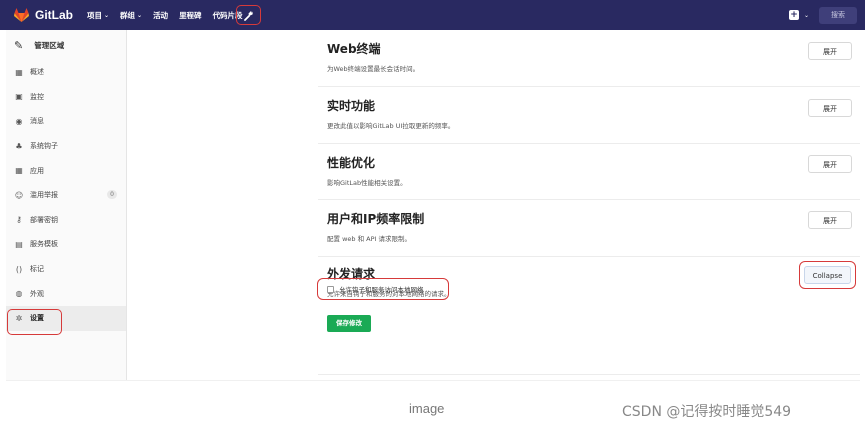 This screenshot has width=865, height=430. Describe the element at coordinates (66, 121) in the screenshot. I see `sidebar-item-messages: ◉ 消息` at that location.